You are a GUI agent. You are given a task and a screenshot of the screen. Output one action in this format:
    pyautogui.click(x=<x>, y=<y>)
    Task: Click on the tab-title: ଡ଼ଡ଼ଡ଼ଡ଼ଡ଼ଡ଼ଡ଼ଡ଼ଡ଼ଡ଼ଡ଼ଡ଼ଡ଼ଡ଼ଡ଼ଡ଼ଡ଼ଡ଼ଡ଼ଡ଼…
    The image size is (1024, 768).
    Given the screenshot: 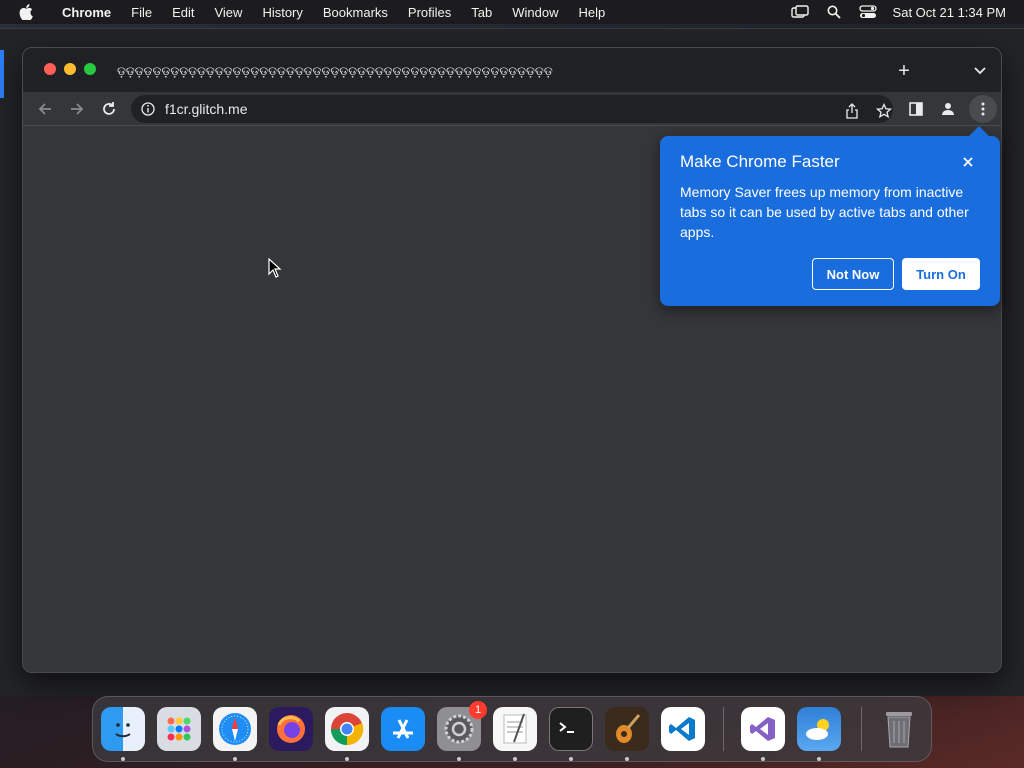 What is the action you would take?
    pyautogui.click(x=485, y=73)
    